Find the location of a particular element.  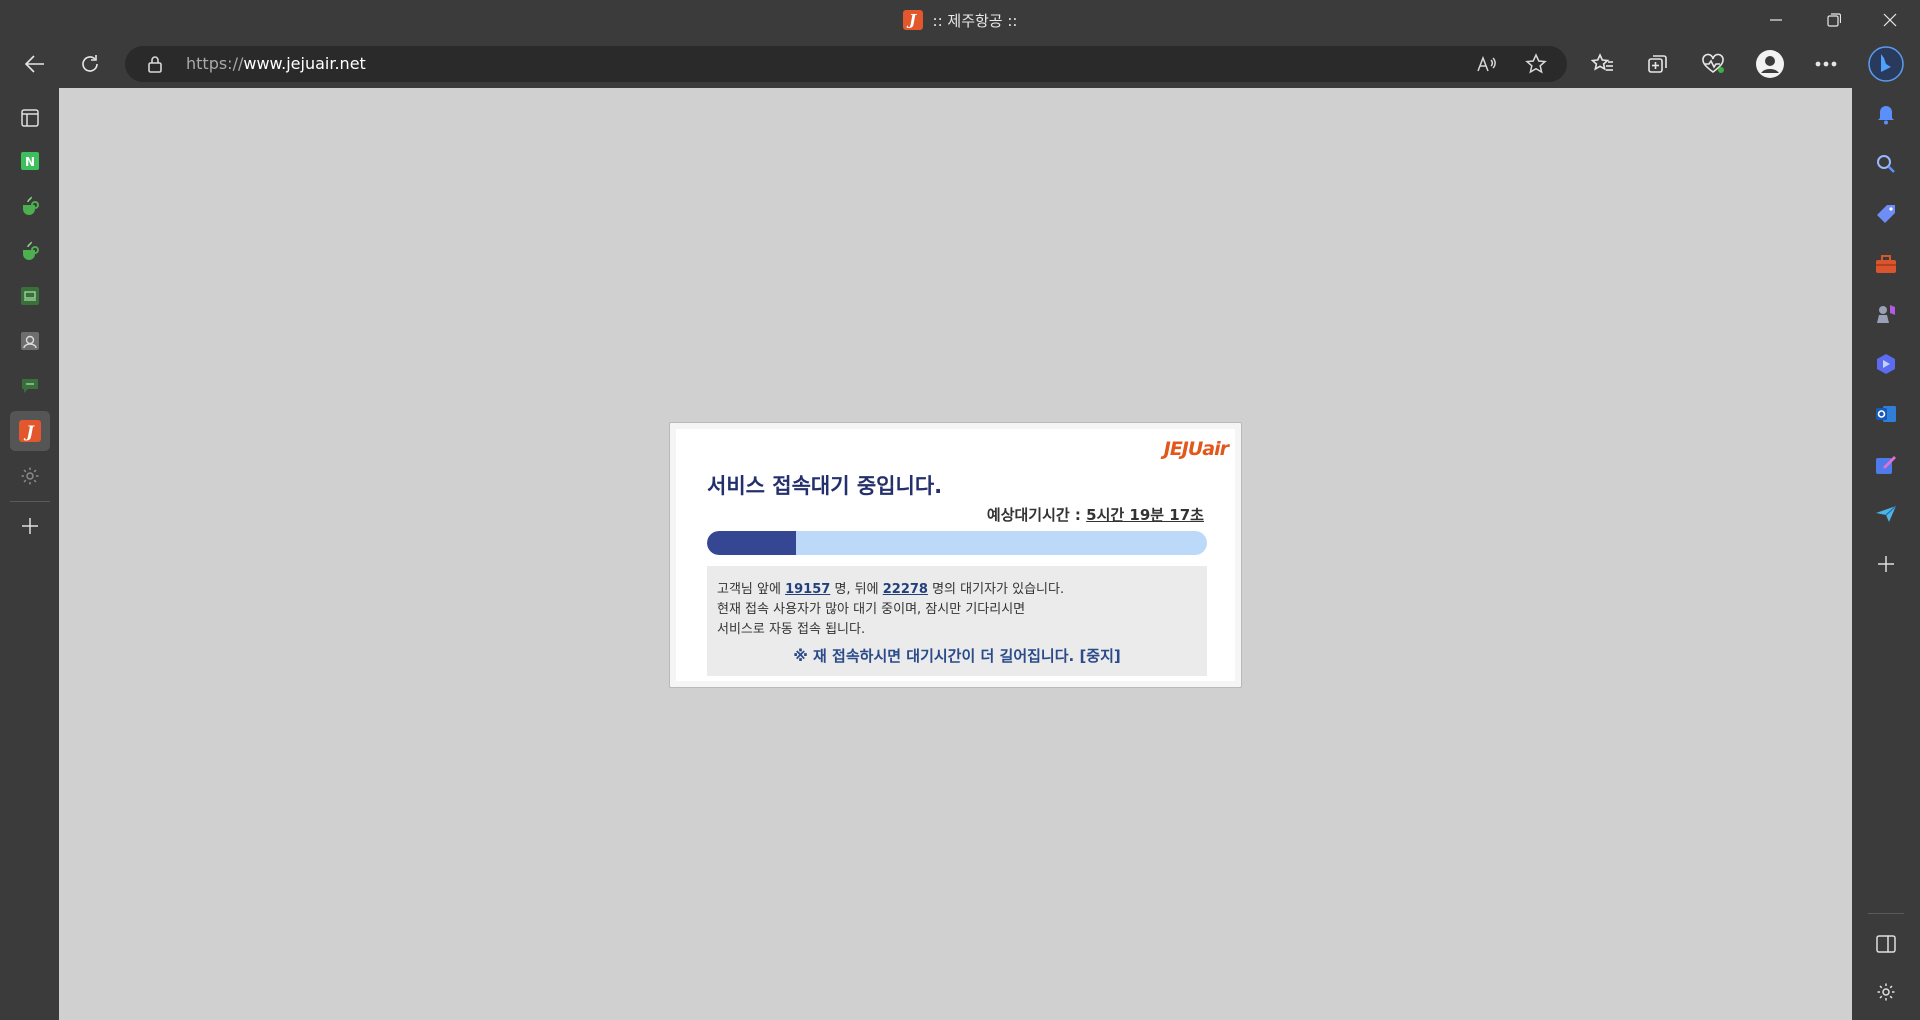

chat-icon is located at coordinates (30, 386).